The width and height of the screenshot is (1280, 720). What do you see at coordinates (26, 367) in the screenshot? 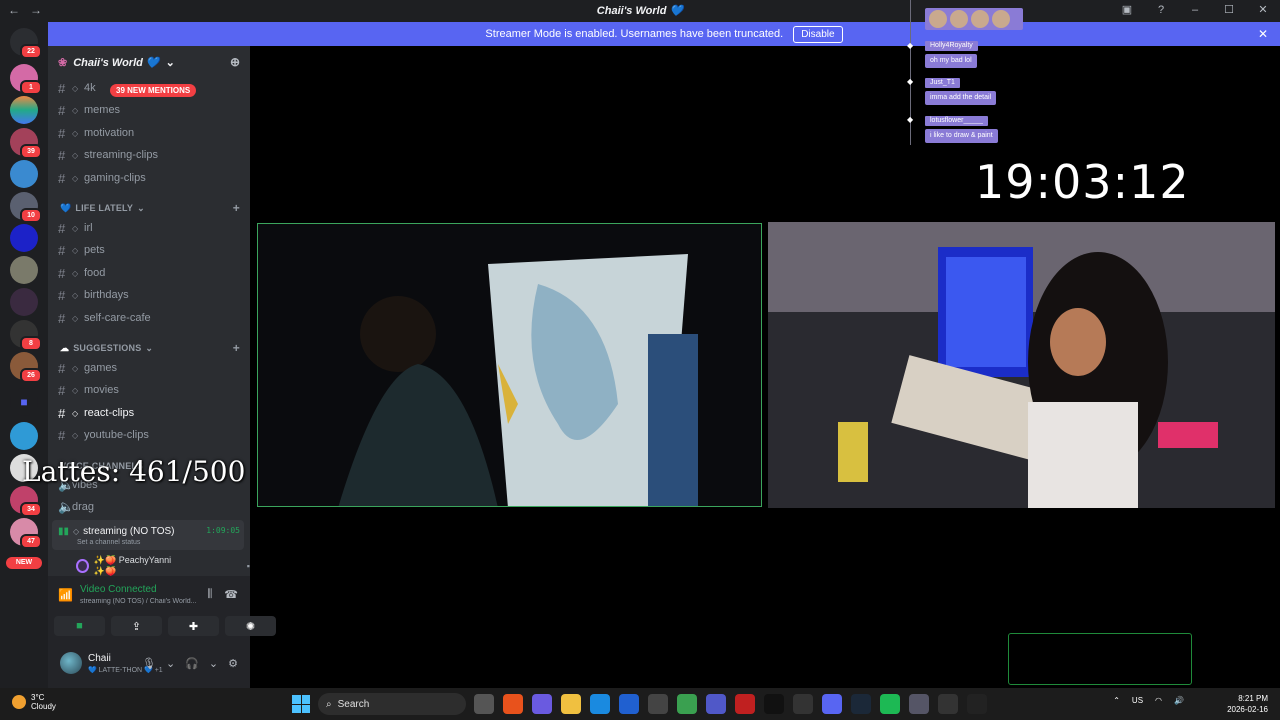
I see `server-icon: 26` at bounding box center [26, 367].